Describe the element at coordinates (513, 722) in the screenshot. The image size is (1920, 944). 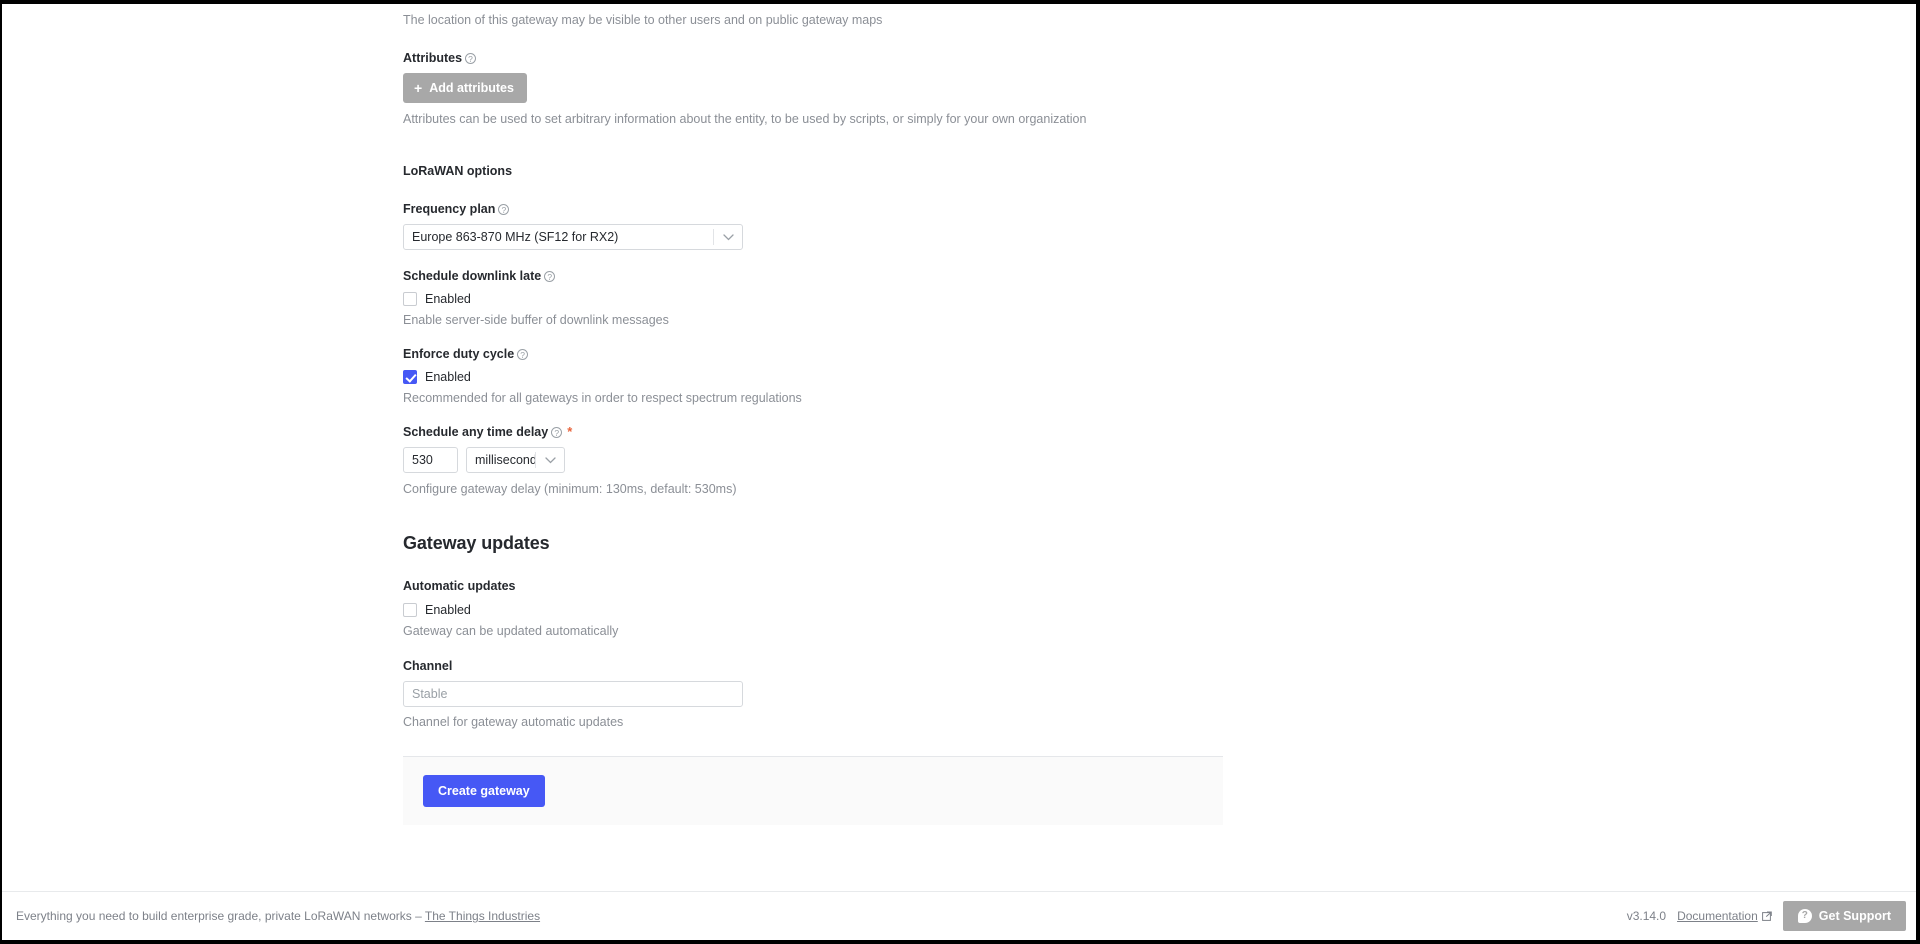
I see `channel-hint: Channel for gateway automatic updates` at that location.